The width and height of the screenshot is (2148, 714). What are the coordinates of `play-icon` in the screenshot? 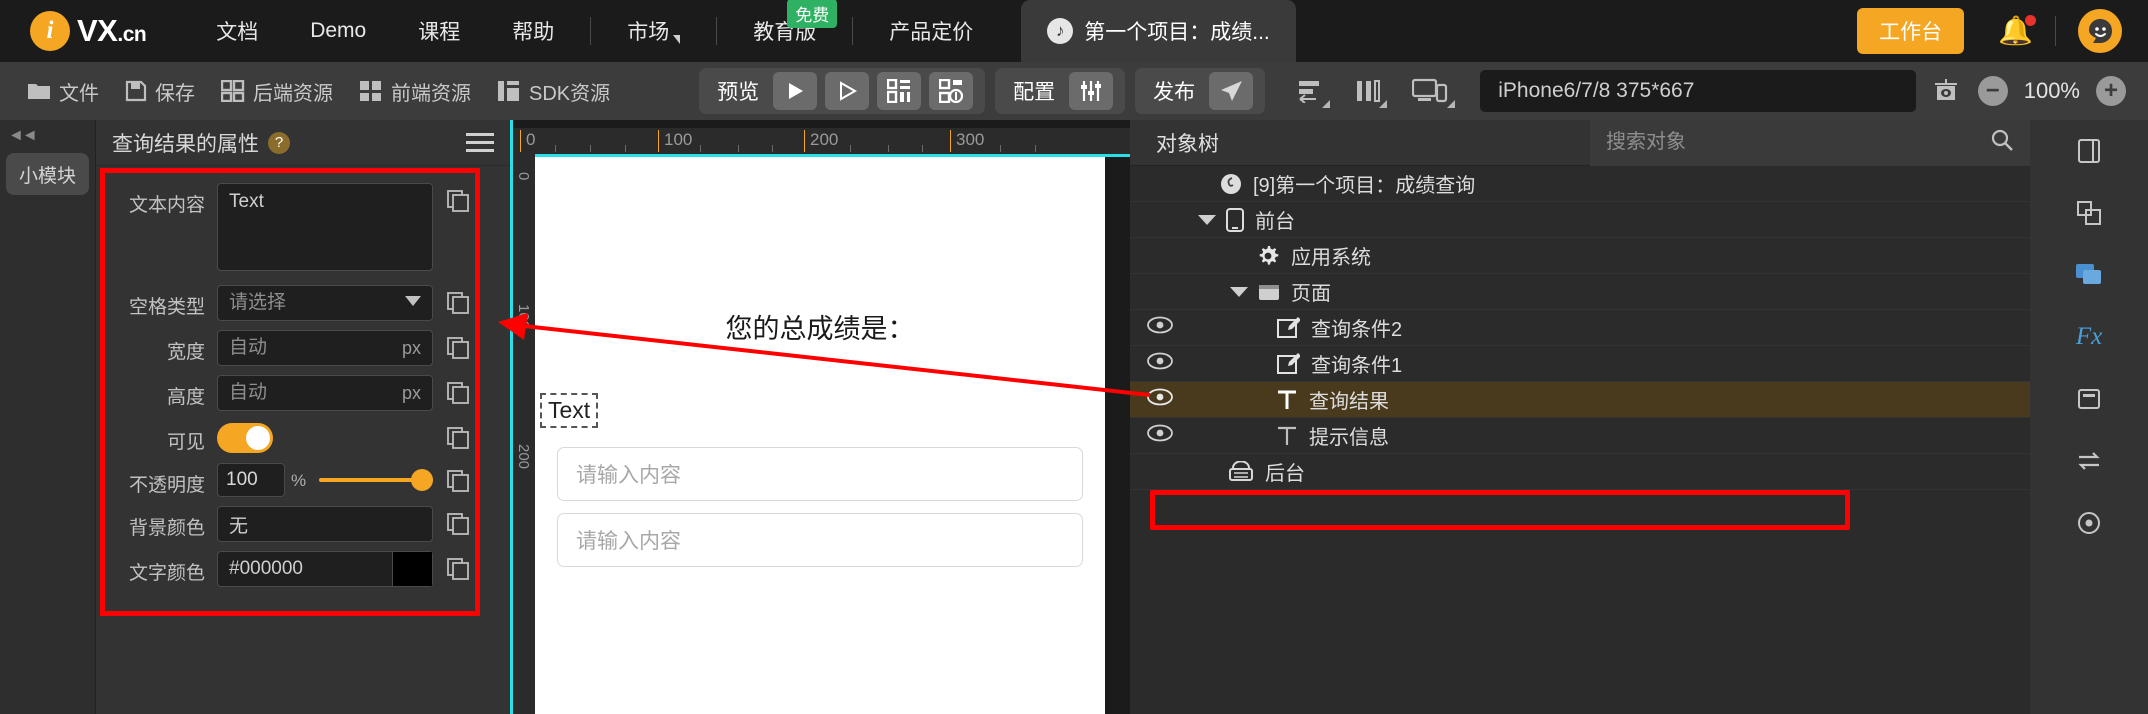 It's located at (795, 91).